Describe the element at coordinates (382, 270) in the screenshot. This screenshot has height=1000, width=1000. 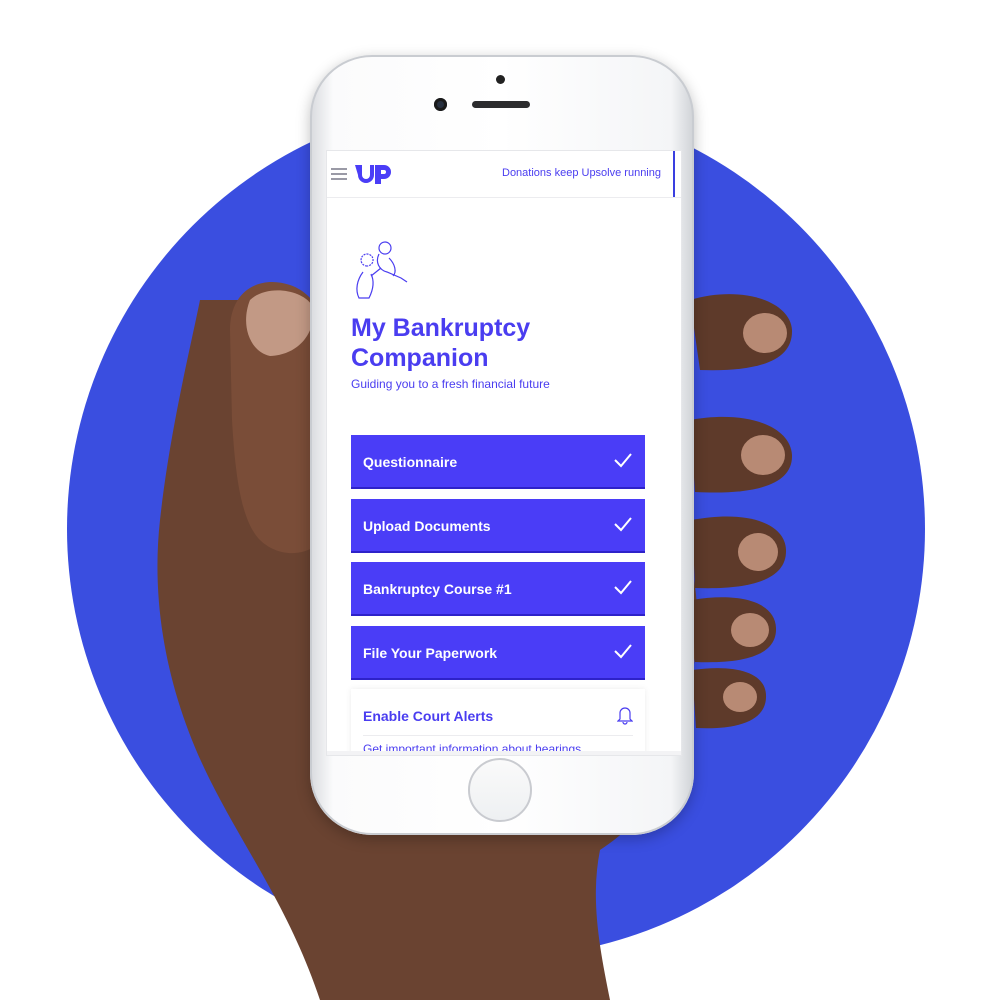
I see `helping-hand-illustration` at that location.